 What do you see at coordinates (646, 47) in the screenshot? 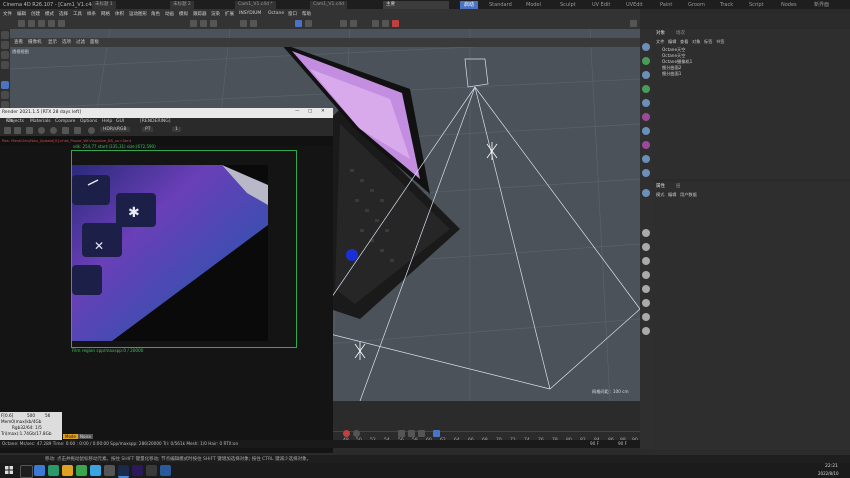
I see `octane-sky-icon` at bounding box center [646, 47].